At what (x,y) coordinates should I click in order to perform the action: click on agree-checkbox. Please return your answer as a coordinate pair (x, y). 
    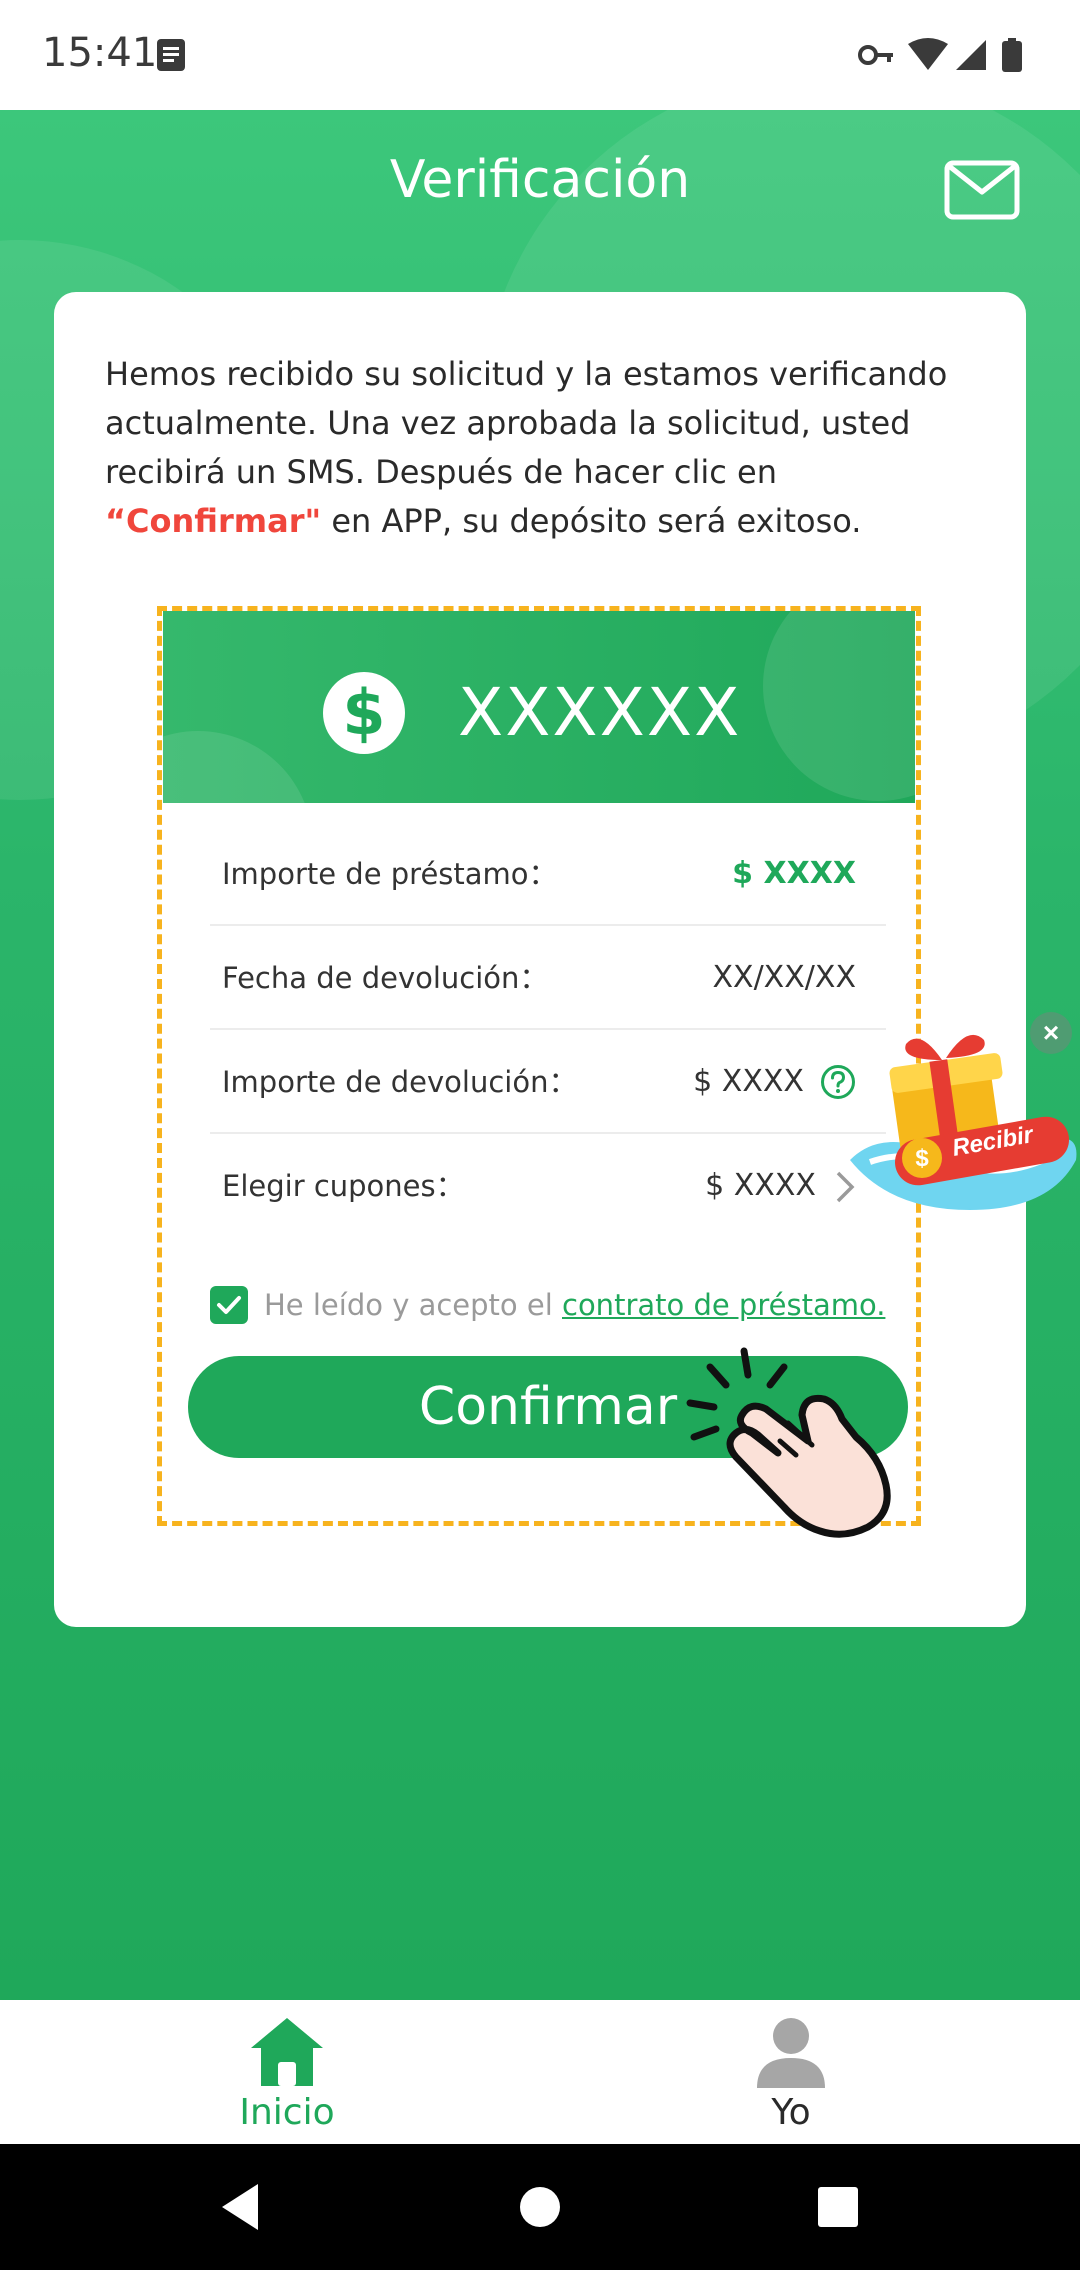
    Looking at the image, I should click on (229, 1305).